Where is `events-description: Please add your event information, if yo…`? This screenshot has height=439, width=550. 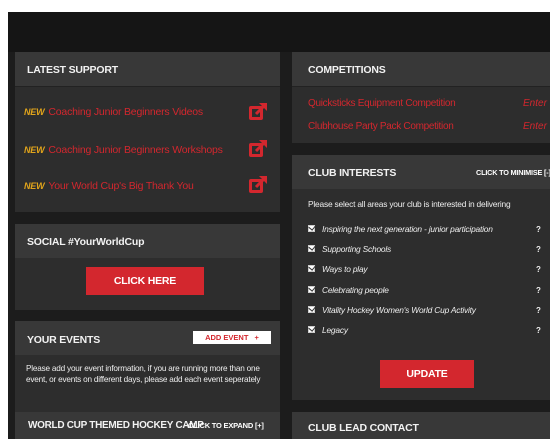 events-description: Please add your event information, if yo… is located at coordinates (143, 374).